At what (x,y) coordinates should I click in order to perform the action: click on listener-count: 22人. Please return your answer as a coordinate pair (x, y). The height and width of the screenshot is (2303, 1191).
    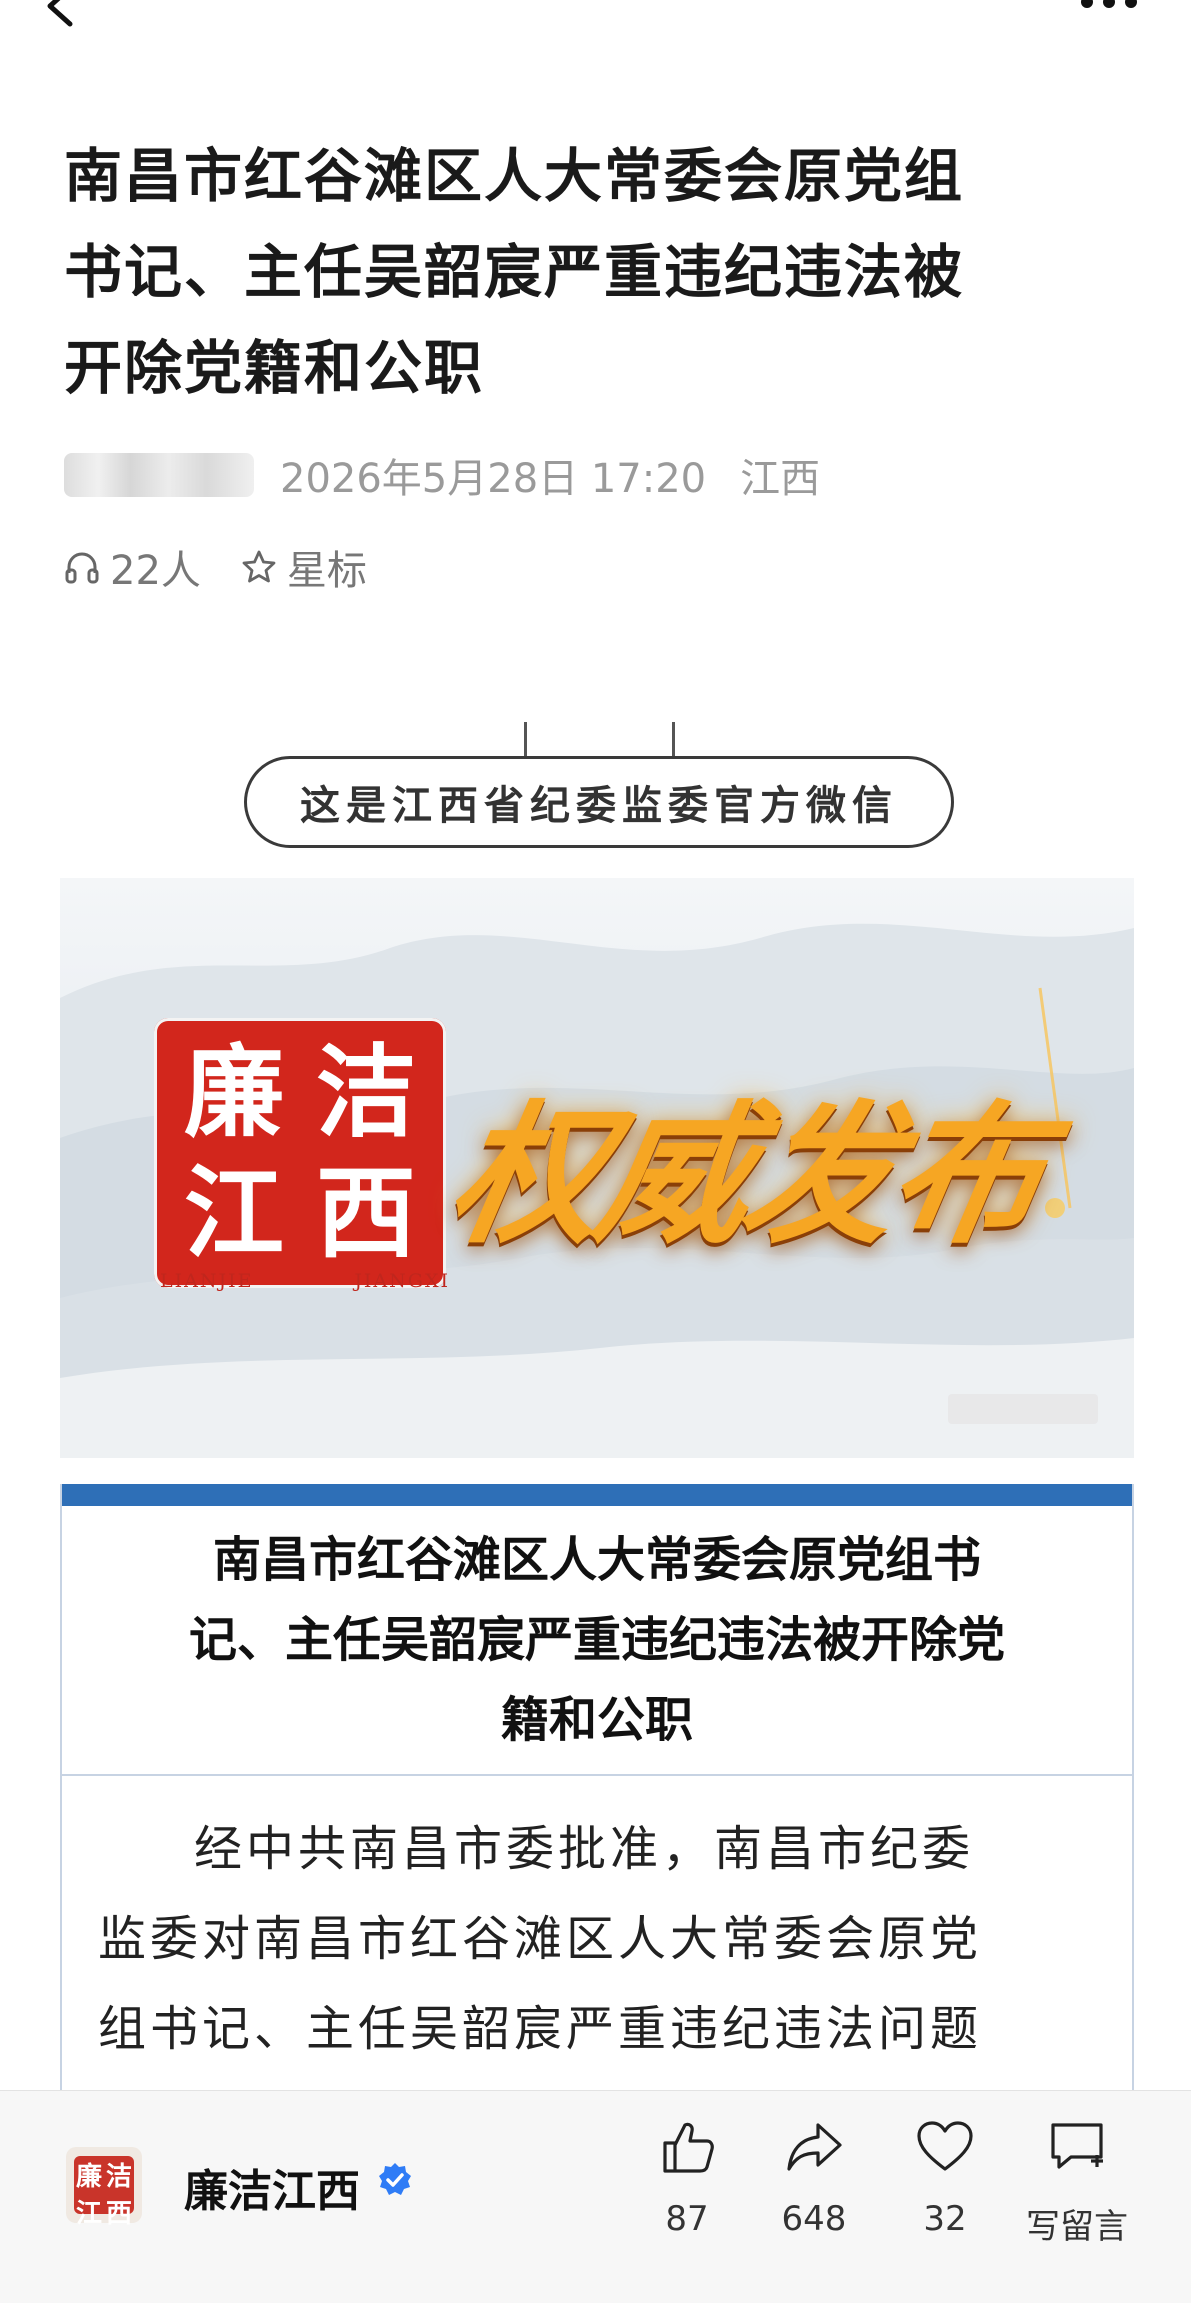
    Looking at the image, I should click on (155, 571).